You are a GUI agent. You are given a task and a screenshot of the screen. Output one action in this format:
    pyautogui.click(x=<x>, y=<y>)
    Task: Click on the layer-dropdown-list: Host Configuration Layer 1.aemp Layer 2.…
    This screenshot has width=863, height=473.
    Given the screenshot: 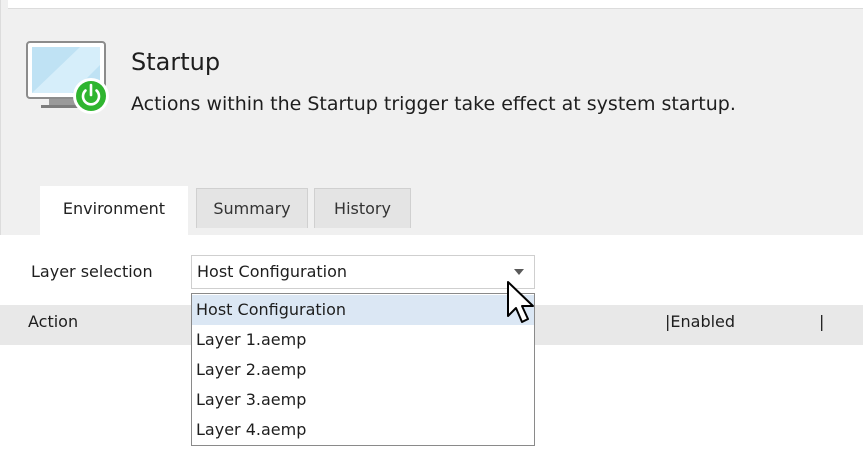 What is the action you would take?
    pyautogui.click(x=363, y=369)
    